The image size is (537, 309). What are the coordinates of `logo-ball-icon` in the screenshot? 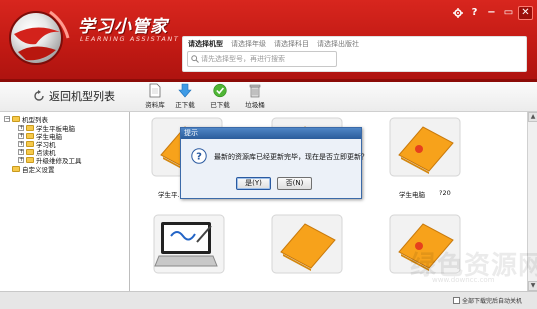 It's located at (39, 37).